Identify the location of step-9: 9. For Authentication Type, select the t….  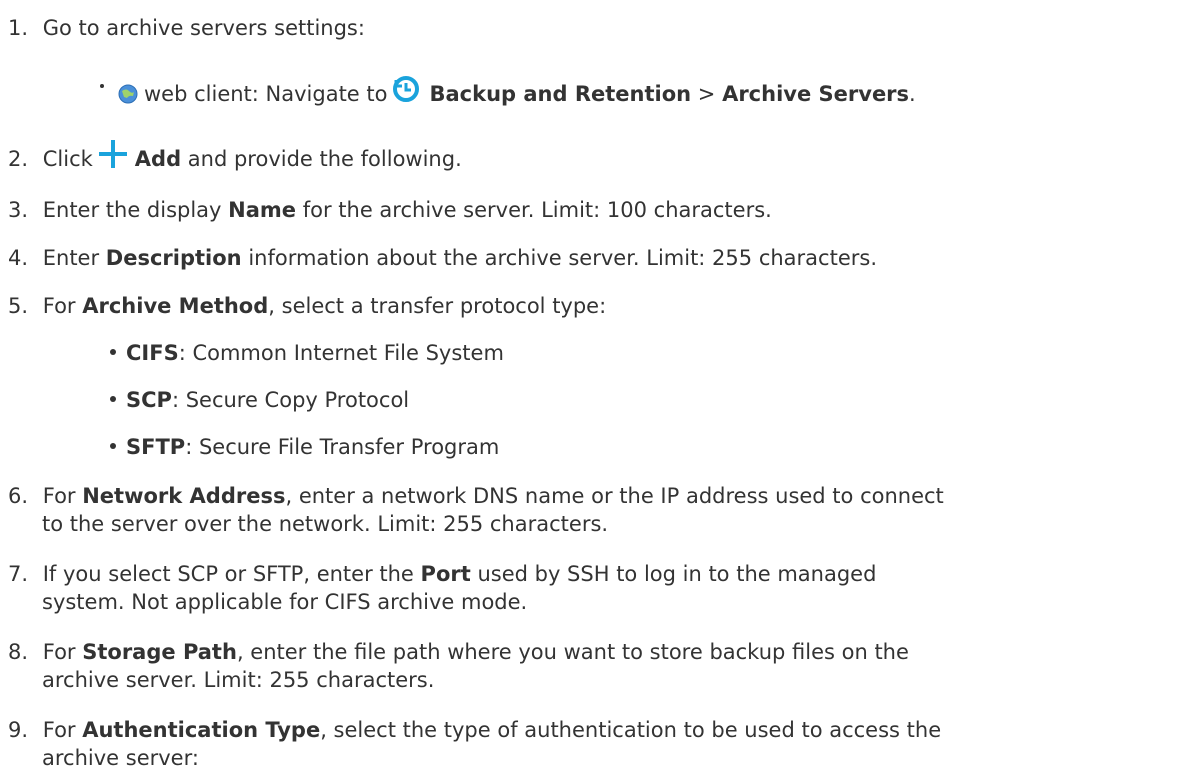
(474, 730).